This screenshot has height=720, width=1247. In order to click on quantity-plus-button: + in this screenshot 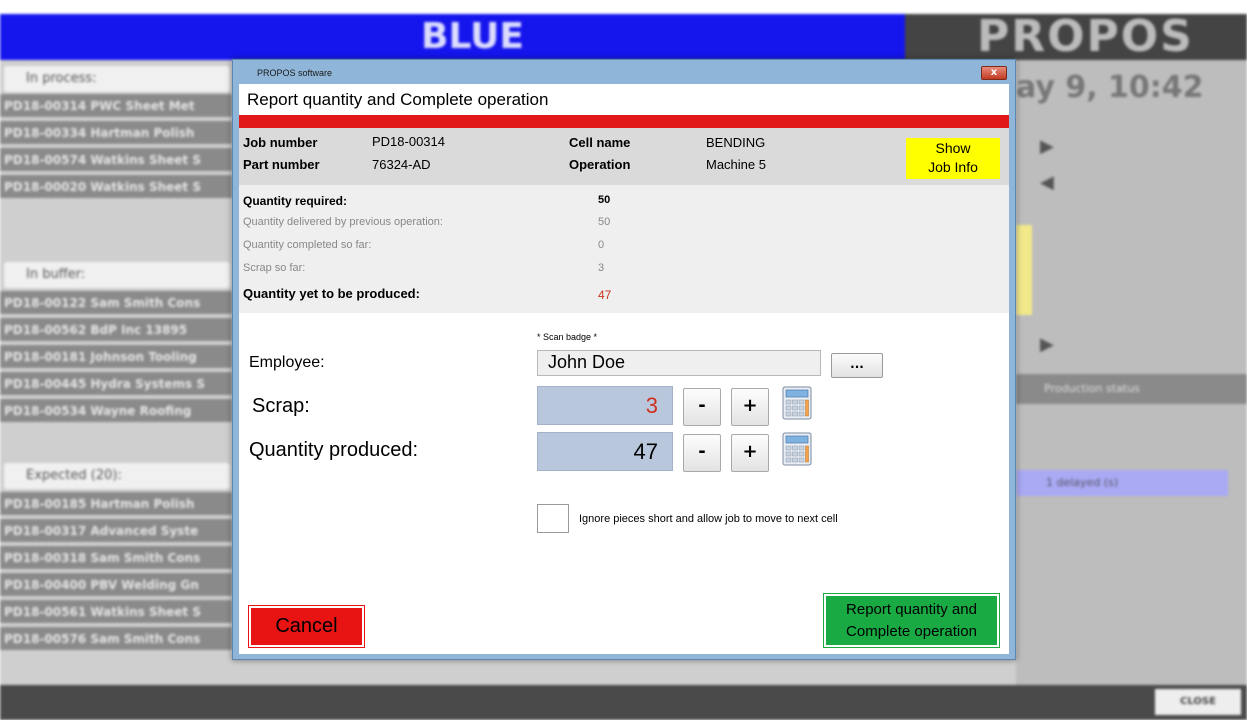, I will do `click(750, 453)`.